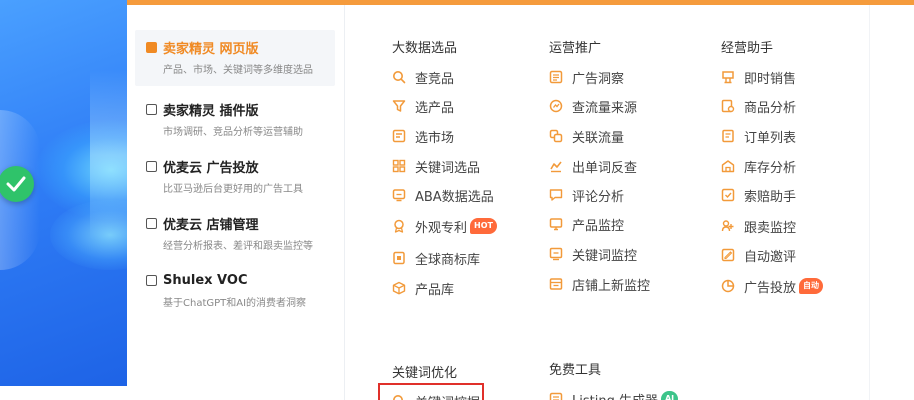 The width and height of the screenshot is (914, 400). What do you see at coordinates (235, 120) in the screenshot?
I see `product-item-plugin: 卖家精灵 插件版 市场调研、竞品分析等运营辅助` at bounding box center [235, 120].